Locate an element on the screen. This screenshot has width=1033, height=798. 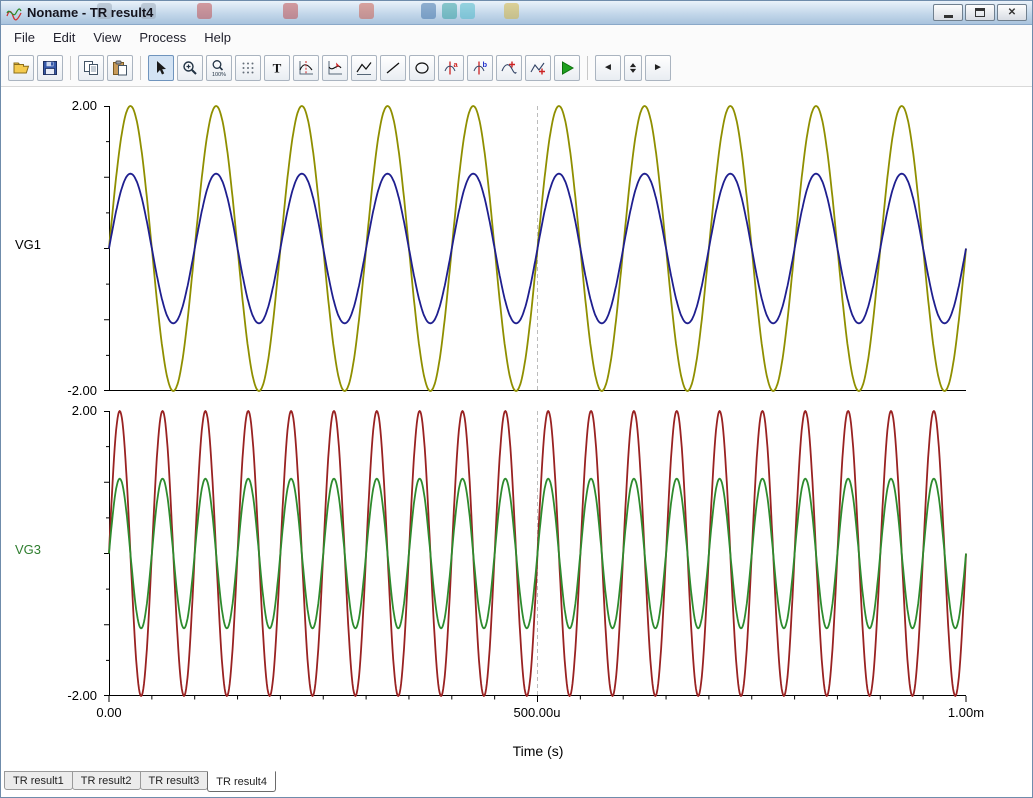
toolbar: 100% Ta b ◄ ► is located at coordinates (516, 68).